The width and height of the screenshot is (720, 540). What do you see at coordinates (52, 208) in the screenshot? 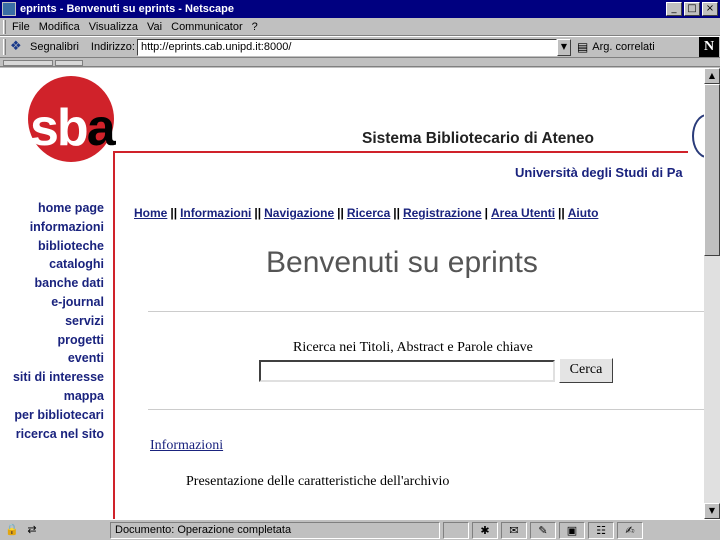
I see `nav-home-page: home page` at bounding box center [52, 208].